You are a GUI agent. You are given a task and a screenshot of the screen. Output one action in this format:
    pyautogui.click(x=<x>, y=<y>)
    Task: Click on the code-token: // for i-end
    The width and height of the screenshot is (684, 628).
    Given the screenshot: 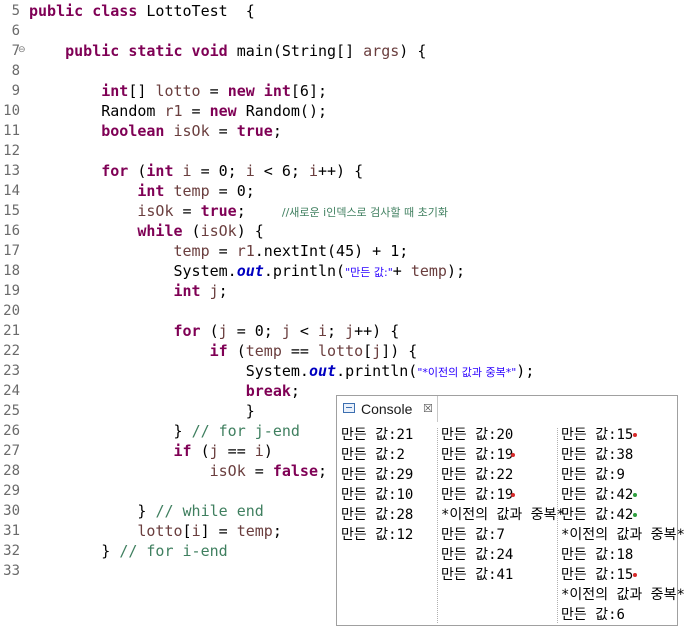 What is the action you would take?
    pyautogui.click(x=173, y=551)
    